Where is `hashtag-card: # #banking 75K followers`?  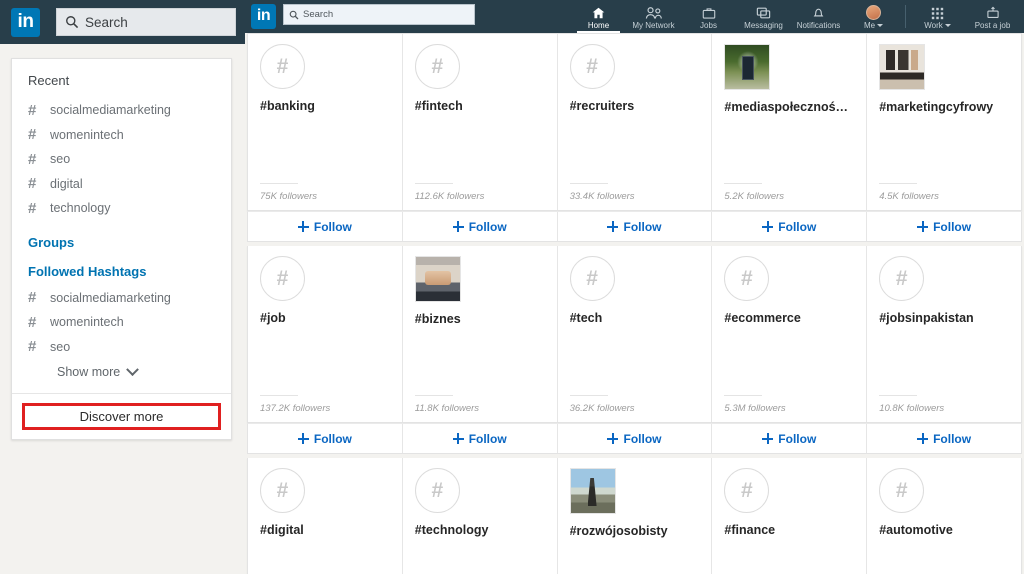 hashtag-card: # #banking 75K followers is located at coordinates (325, 122).